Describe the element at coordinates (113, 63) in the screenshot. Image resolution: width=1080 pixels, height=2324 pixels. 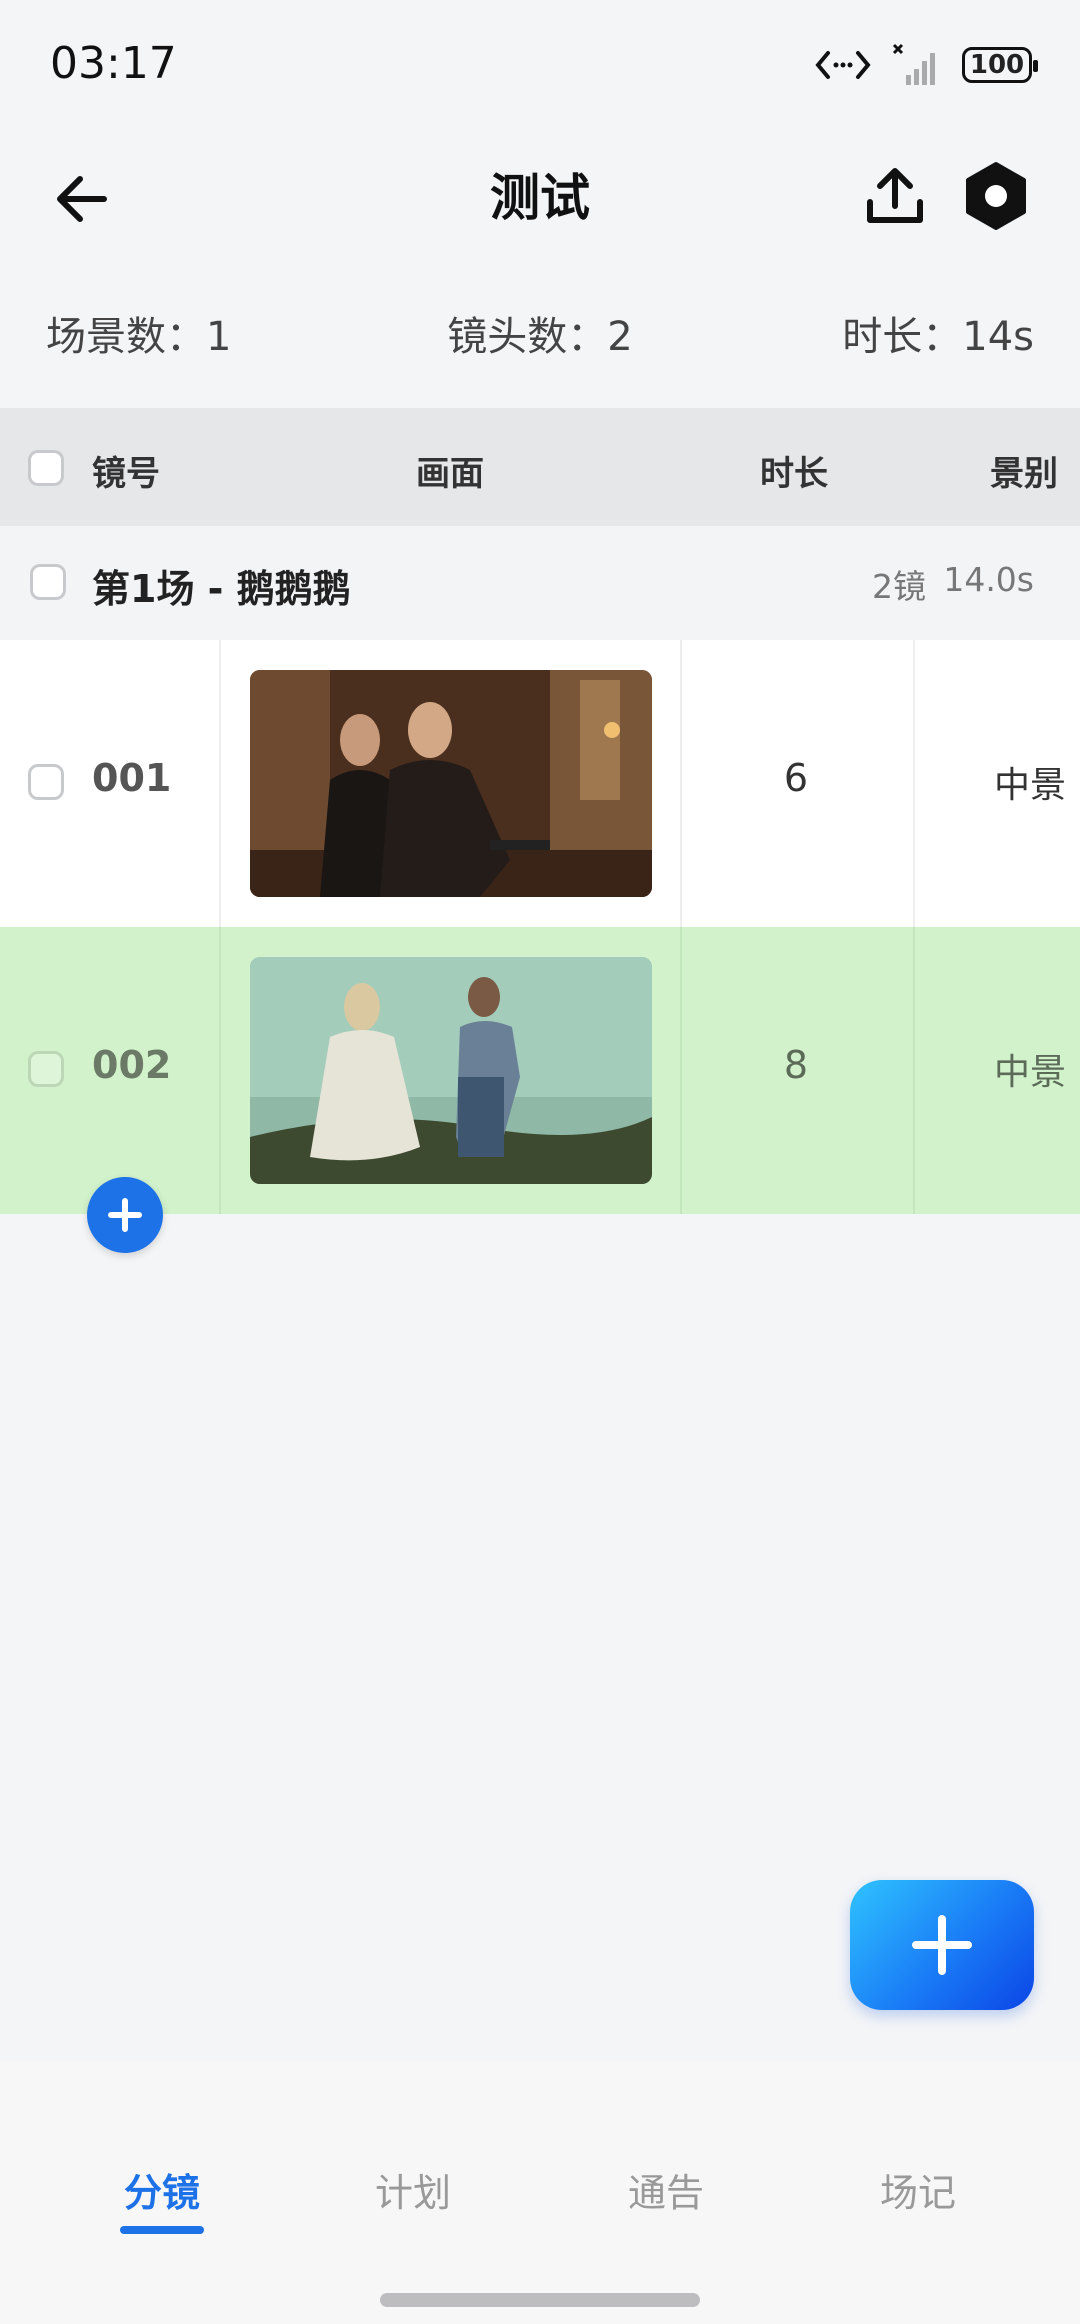
I see `status-time: 03:17` at that location.